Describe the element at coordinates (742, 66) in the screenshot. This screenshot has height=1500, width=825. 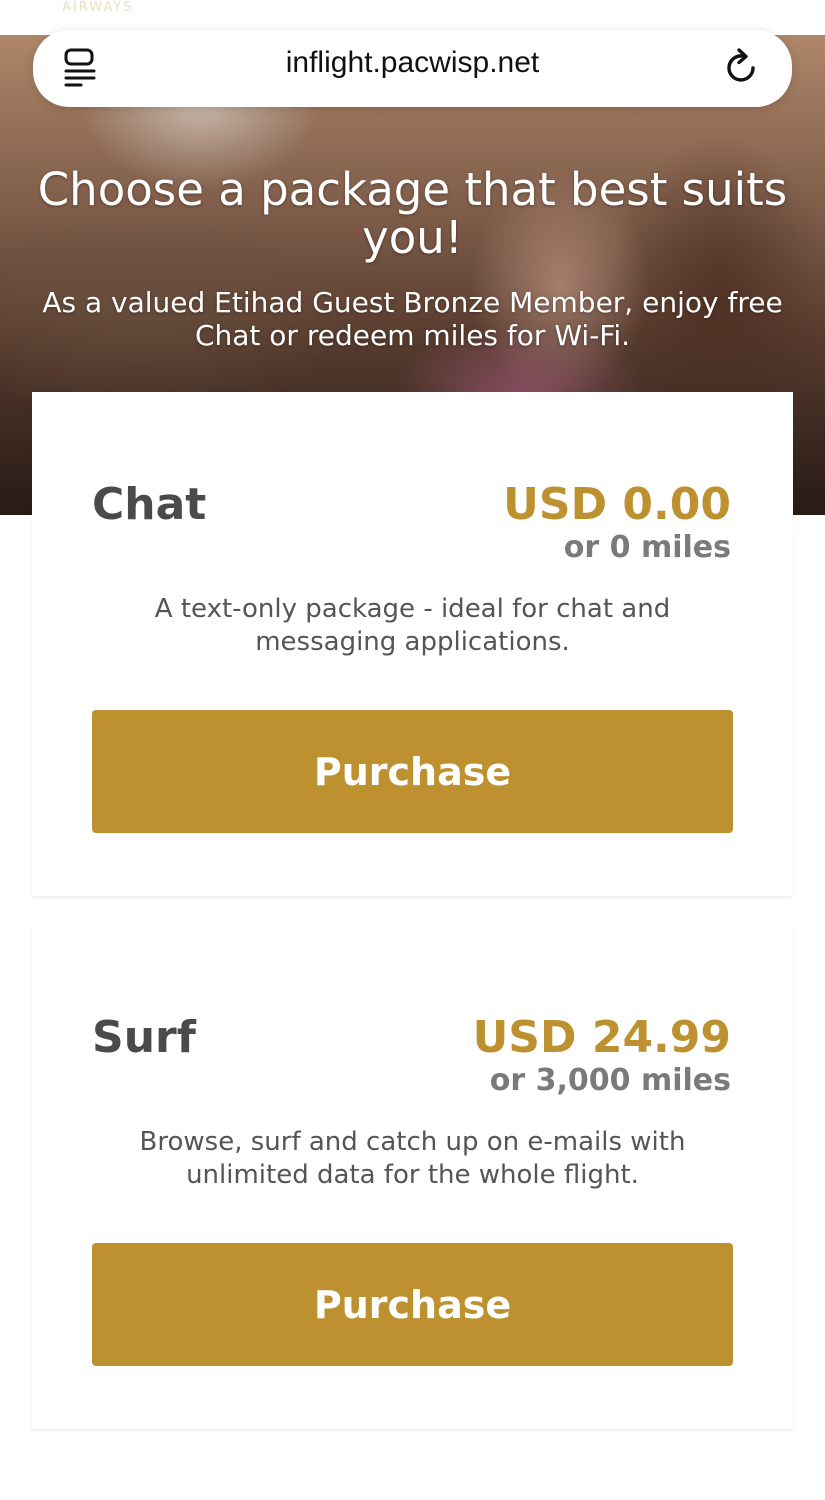
I see `reload-icon` at that location.